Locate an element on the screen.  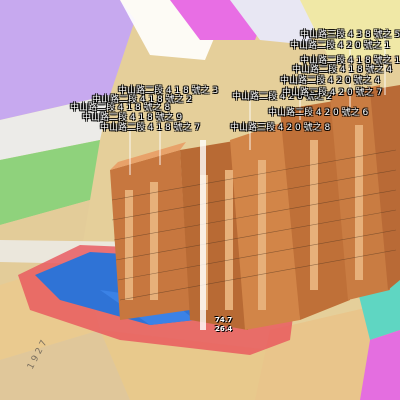
address-label: 中山路二段 4 1 8 號之 9 is located at coordinates (132, 118).